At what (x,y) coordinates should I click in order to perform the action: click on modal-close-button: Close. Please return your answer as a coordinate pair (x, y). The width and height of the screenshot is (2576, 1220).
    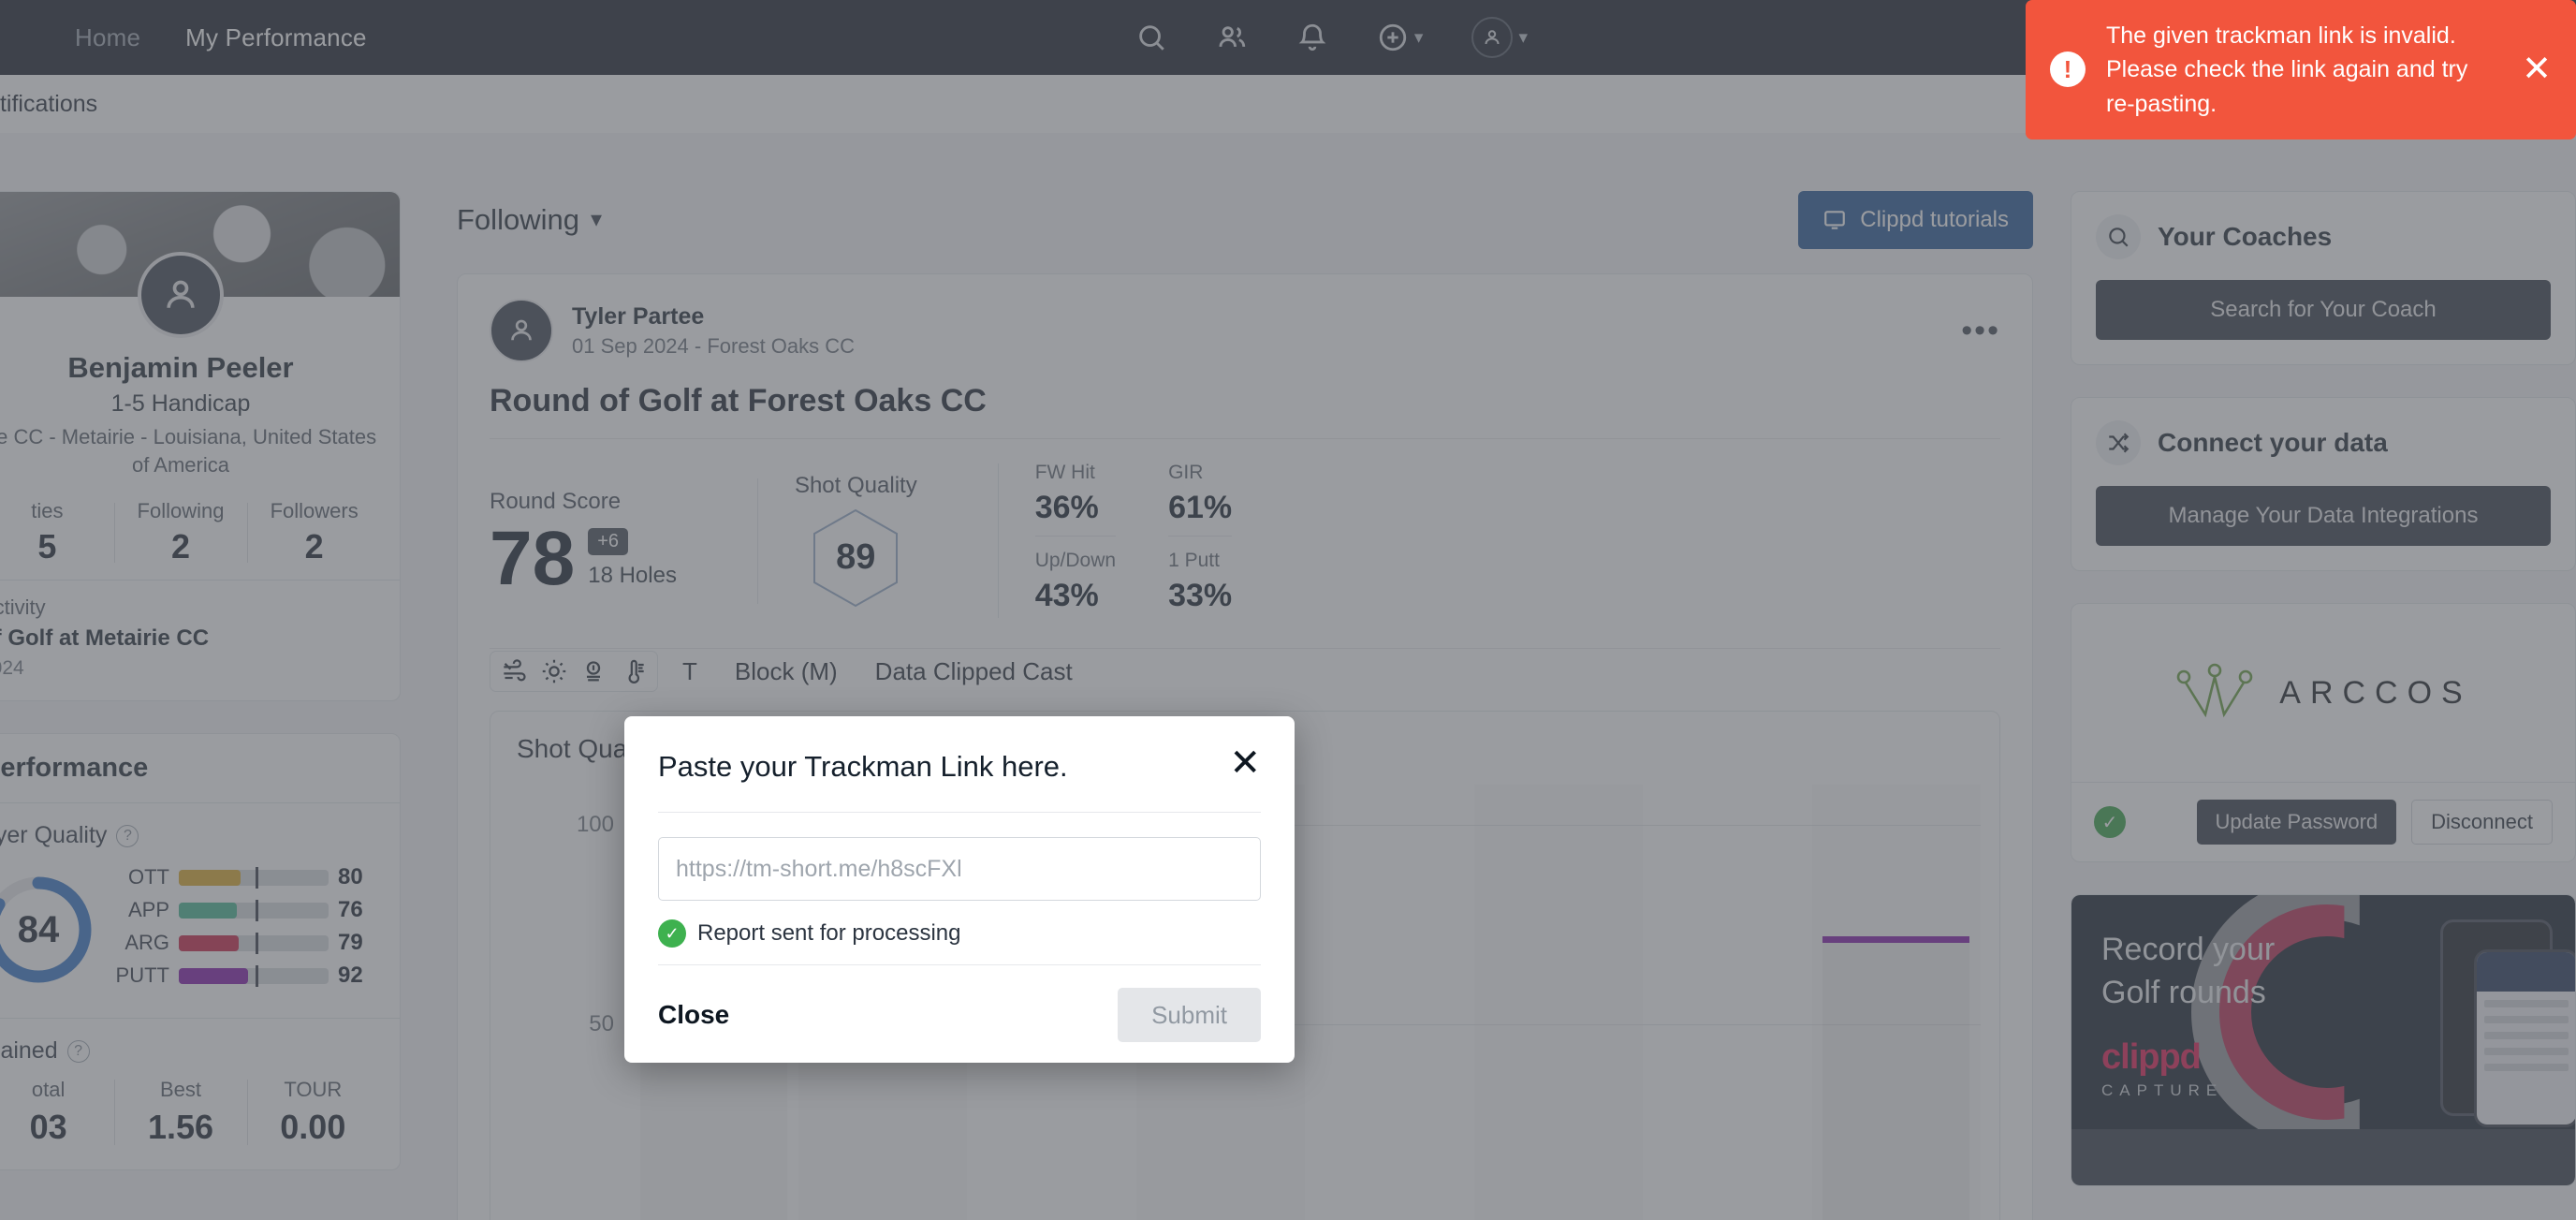
    Looking at the image, I should click on (693, 1015).